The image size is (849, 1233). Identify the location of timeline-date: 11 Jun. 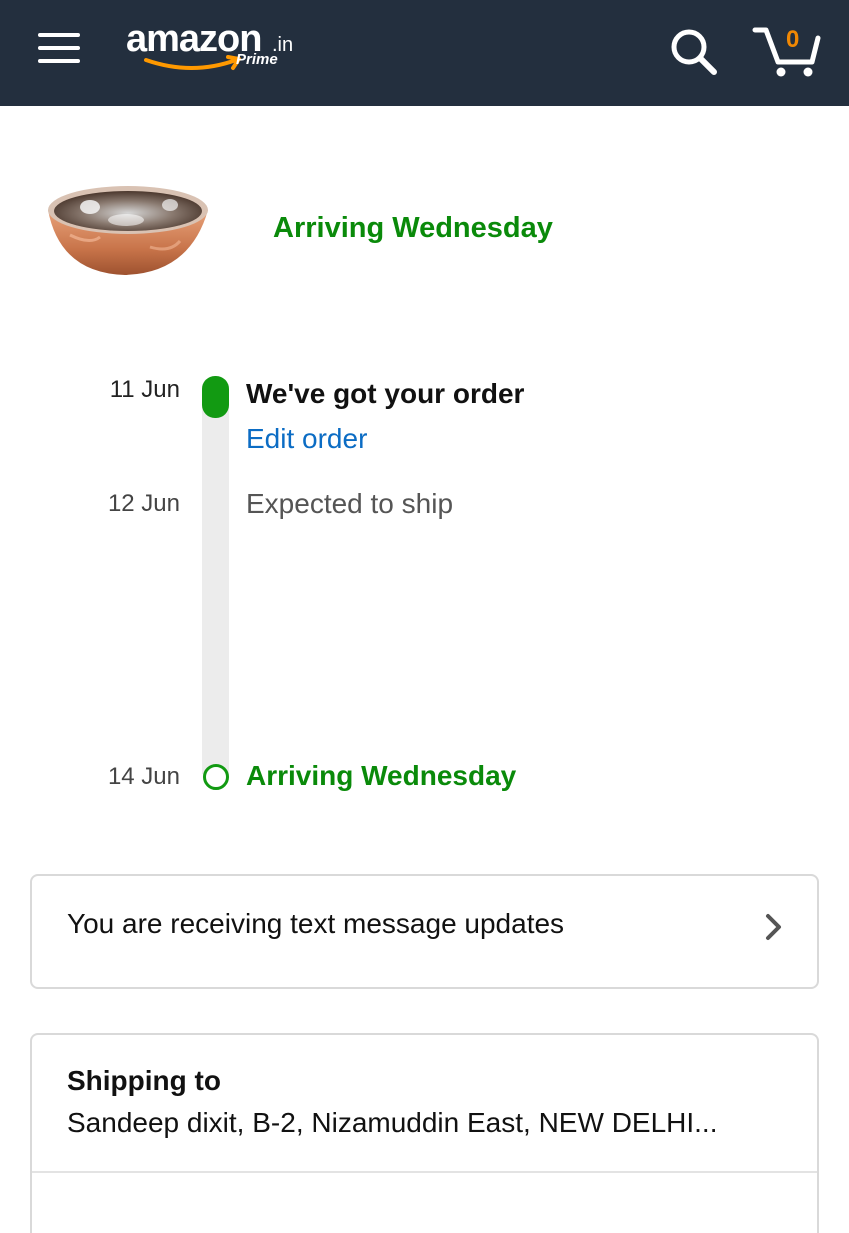
(144, 389).